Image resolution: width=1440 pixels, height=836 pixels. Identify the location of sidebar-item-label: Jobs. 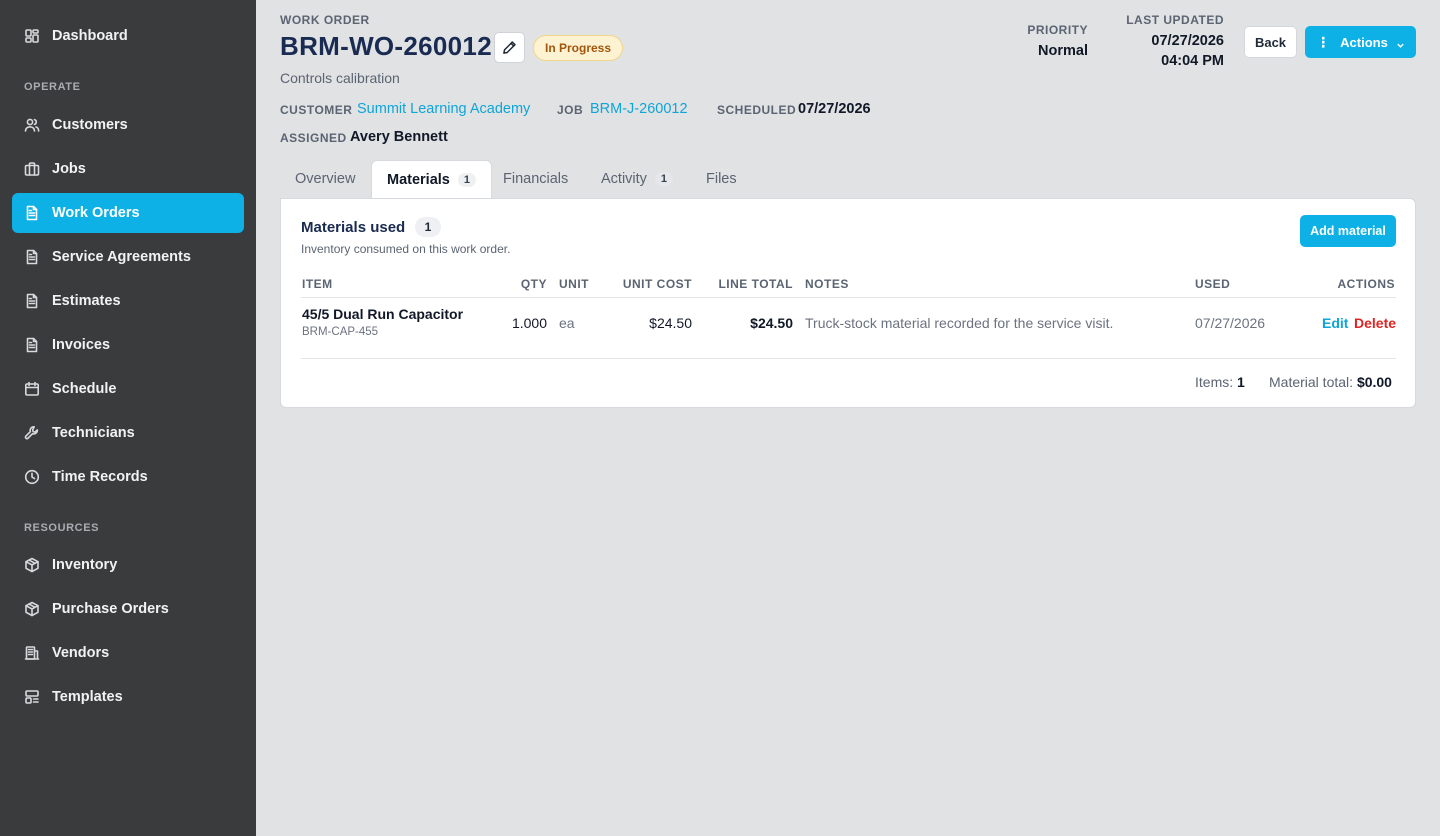
(69, 169).